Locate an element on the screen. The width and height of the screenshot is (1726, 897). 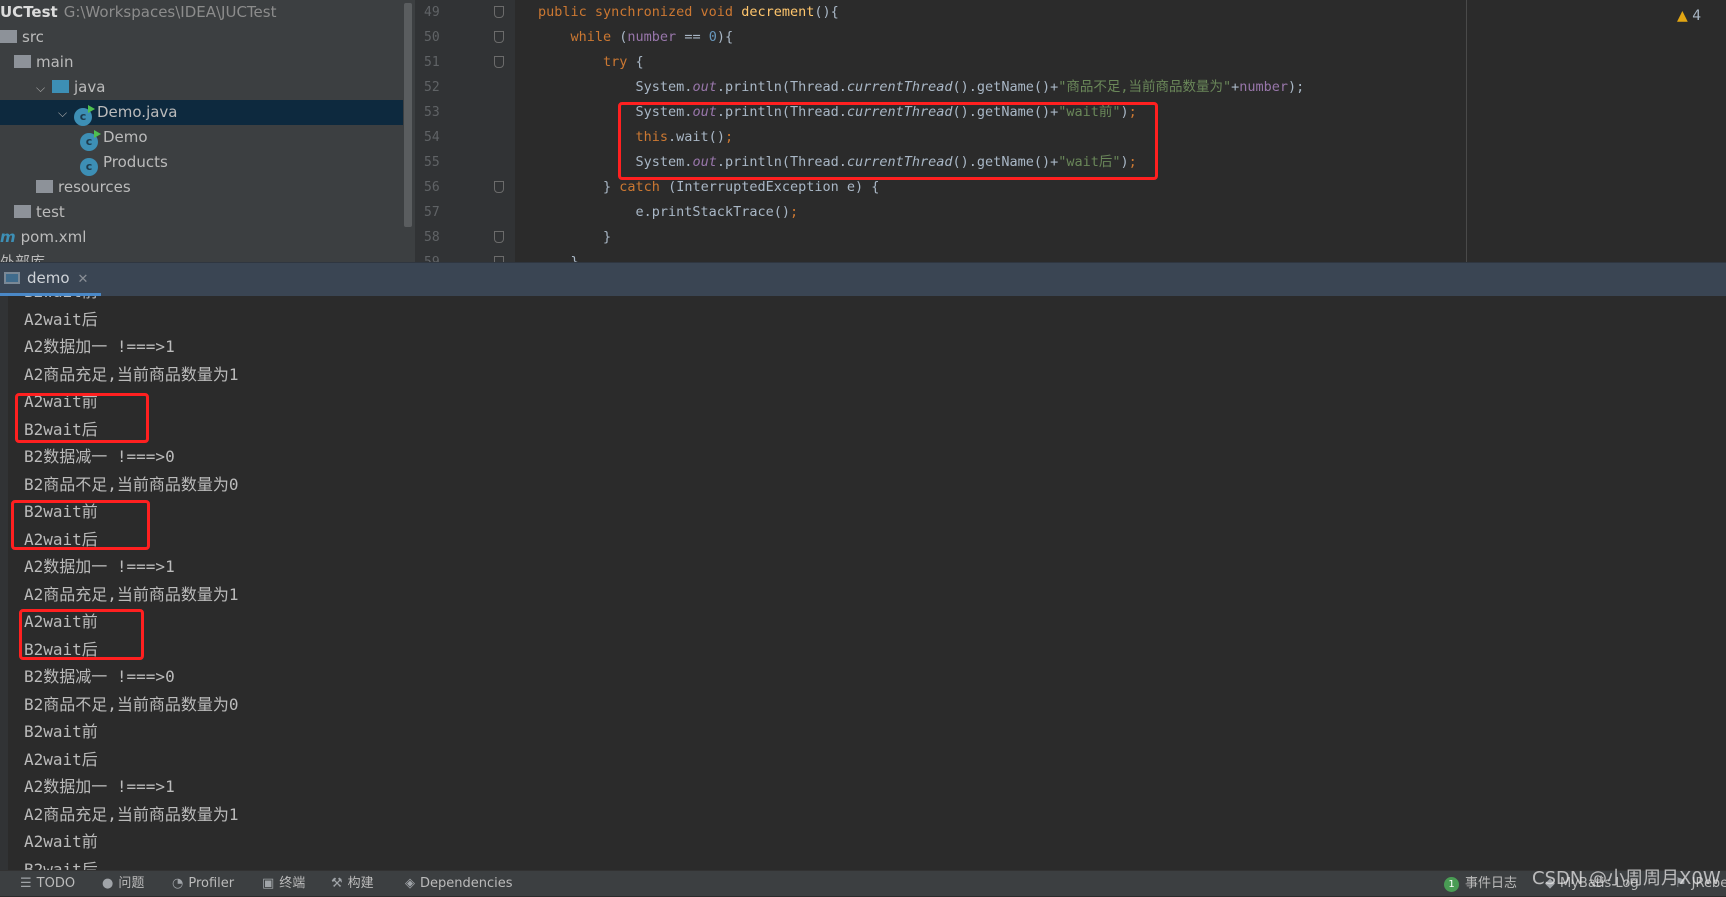
terminal-button: ▣ 终端 is located at coordinates (283, 884).